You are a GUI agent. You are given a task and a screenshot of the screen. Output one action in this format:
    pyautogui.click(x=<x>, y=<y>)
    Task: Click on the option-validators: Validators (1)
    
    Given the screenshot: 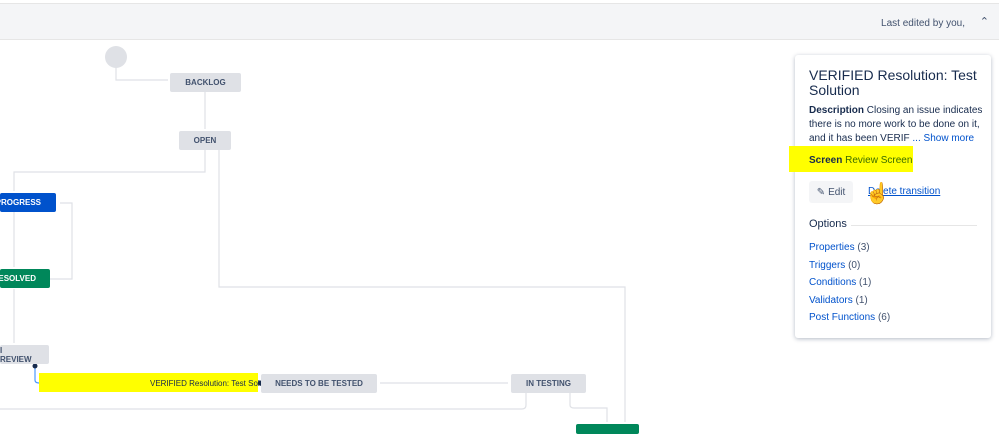 What is the action you would take?
    pyautogui.click(x=849, y=301)
    